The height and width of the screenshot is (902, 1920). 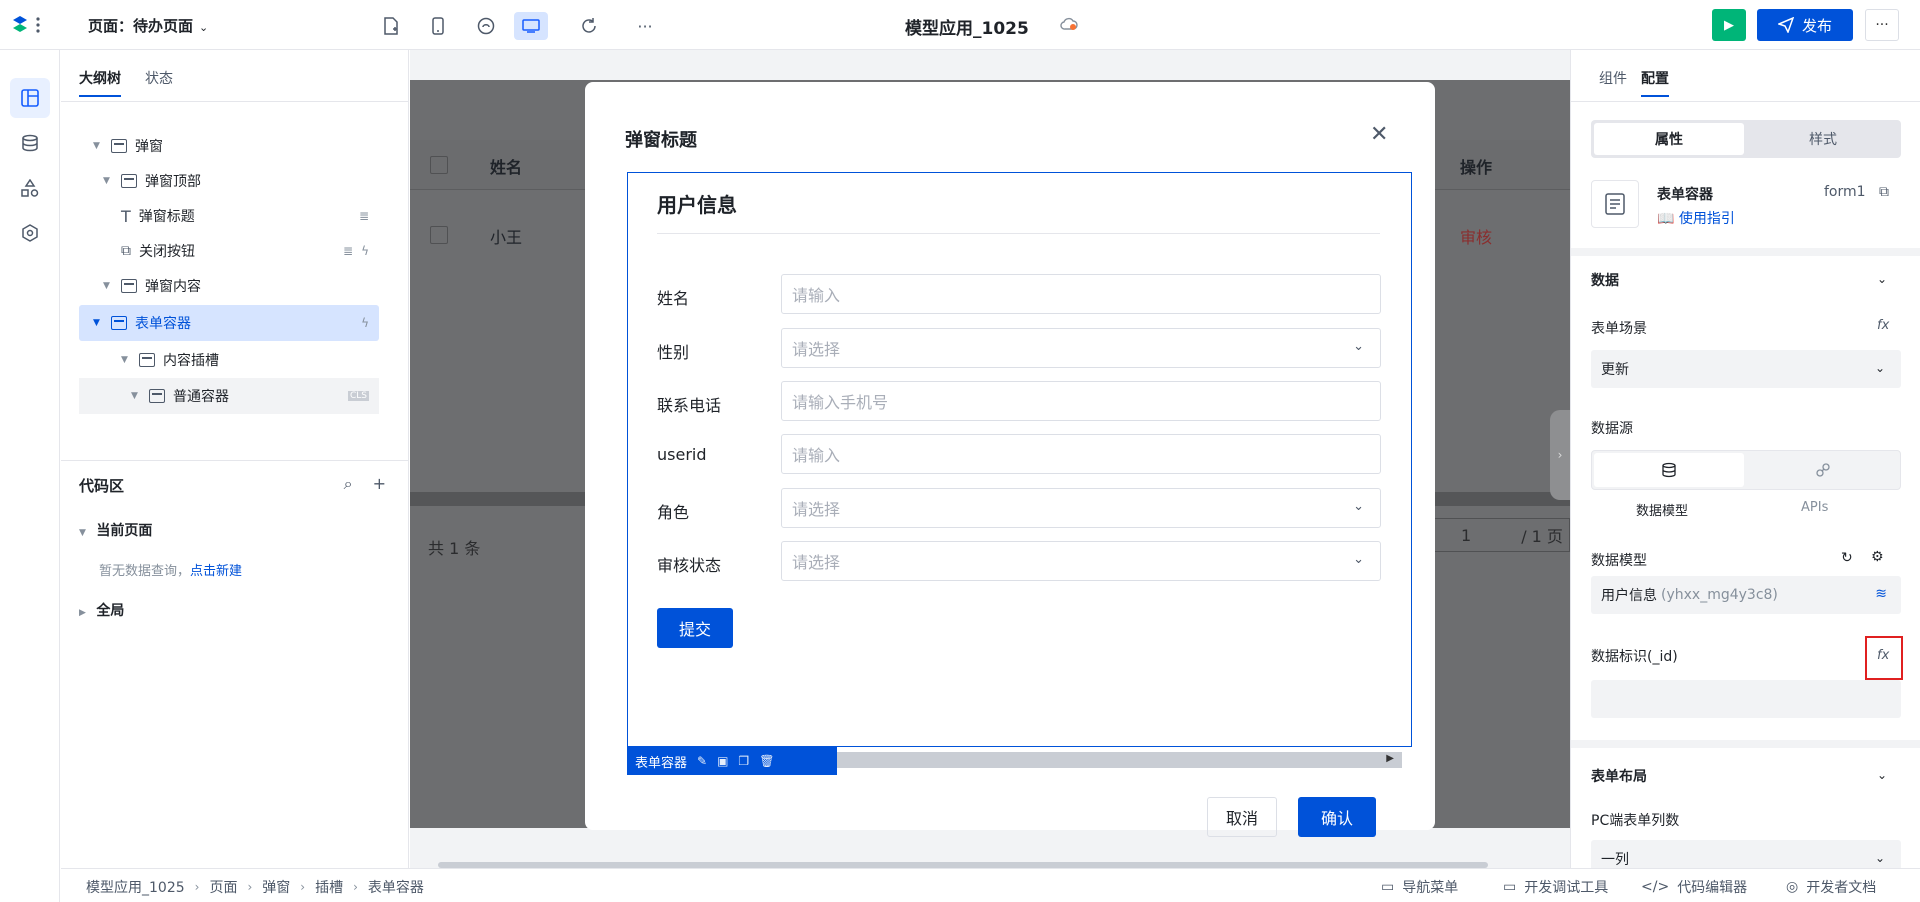 I want to click on data-id-input, so click(x=1746, y=699).